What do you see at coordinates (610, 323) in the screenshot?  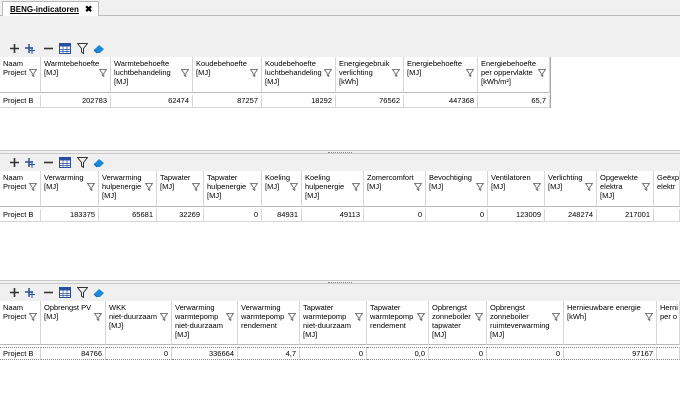 I see `column-header: Hernieuwbare energie [kWh]` at bounding box center [610, 323].